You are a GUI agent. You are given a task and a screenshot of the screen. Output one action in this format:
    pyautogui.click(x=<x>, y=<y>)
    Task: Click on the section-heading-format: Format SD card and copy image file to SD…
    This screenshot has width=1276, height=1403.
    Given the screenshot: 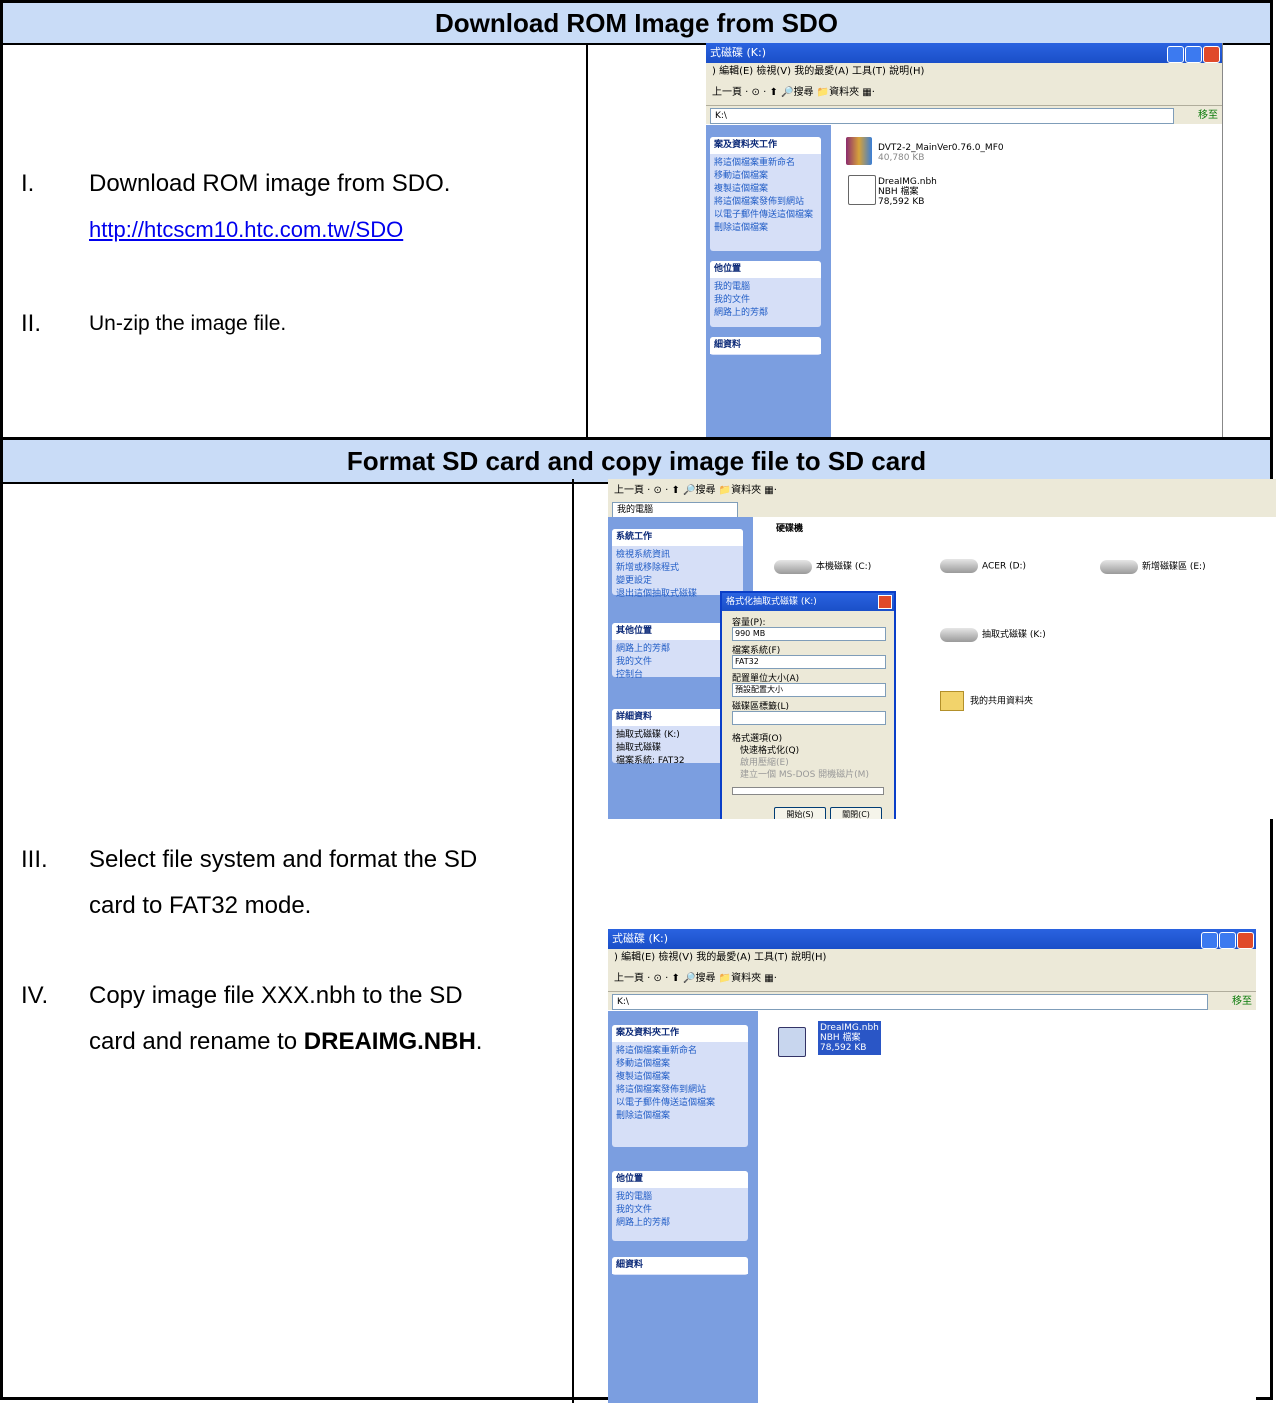 What is the action you would take?
    pyautogui.click(x=636, y=460)
    